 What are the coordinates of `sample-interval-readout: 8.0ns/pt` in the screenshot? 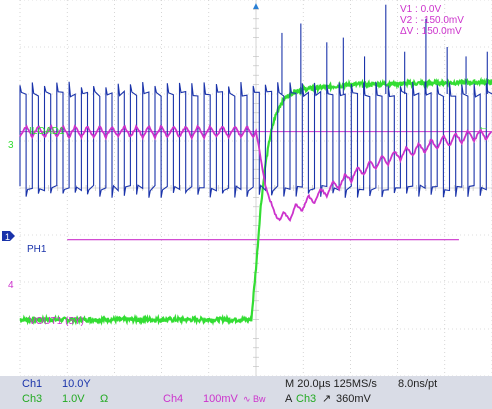 It's located at (418, 384).